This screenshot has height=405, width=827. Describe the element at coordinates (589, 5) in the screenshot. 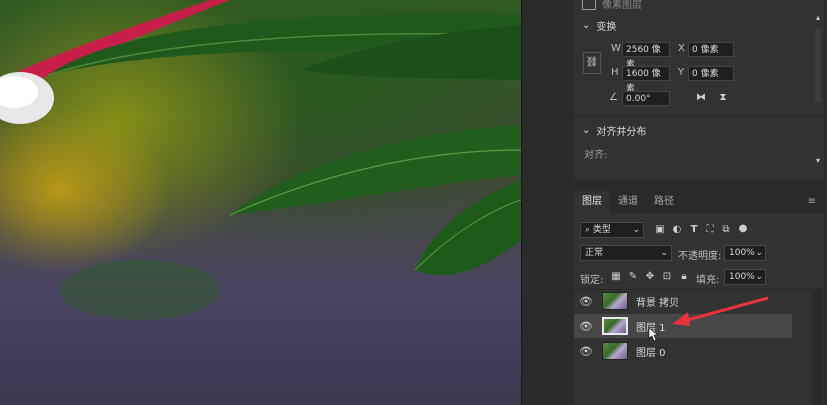

I see `pixel-layer-icon` at that location.